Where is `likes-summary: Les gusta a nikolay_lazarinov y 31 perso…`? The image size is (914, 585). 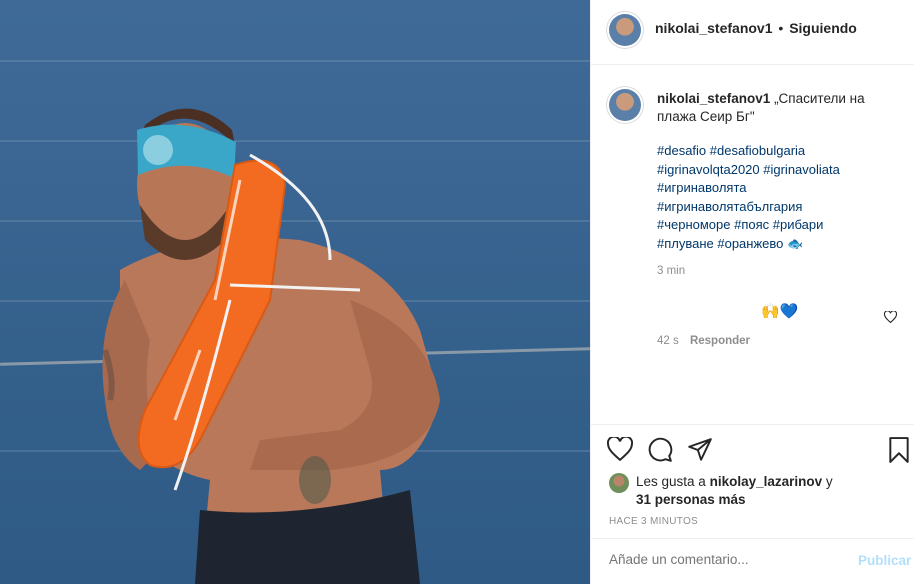 likes-summary: Les gusta a nikolay_lazarinov y 31 perso… is located at coordinates (766, 491).